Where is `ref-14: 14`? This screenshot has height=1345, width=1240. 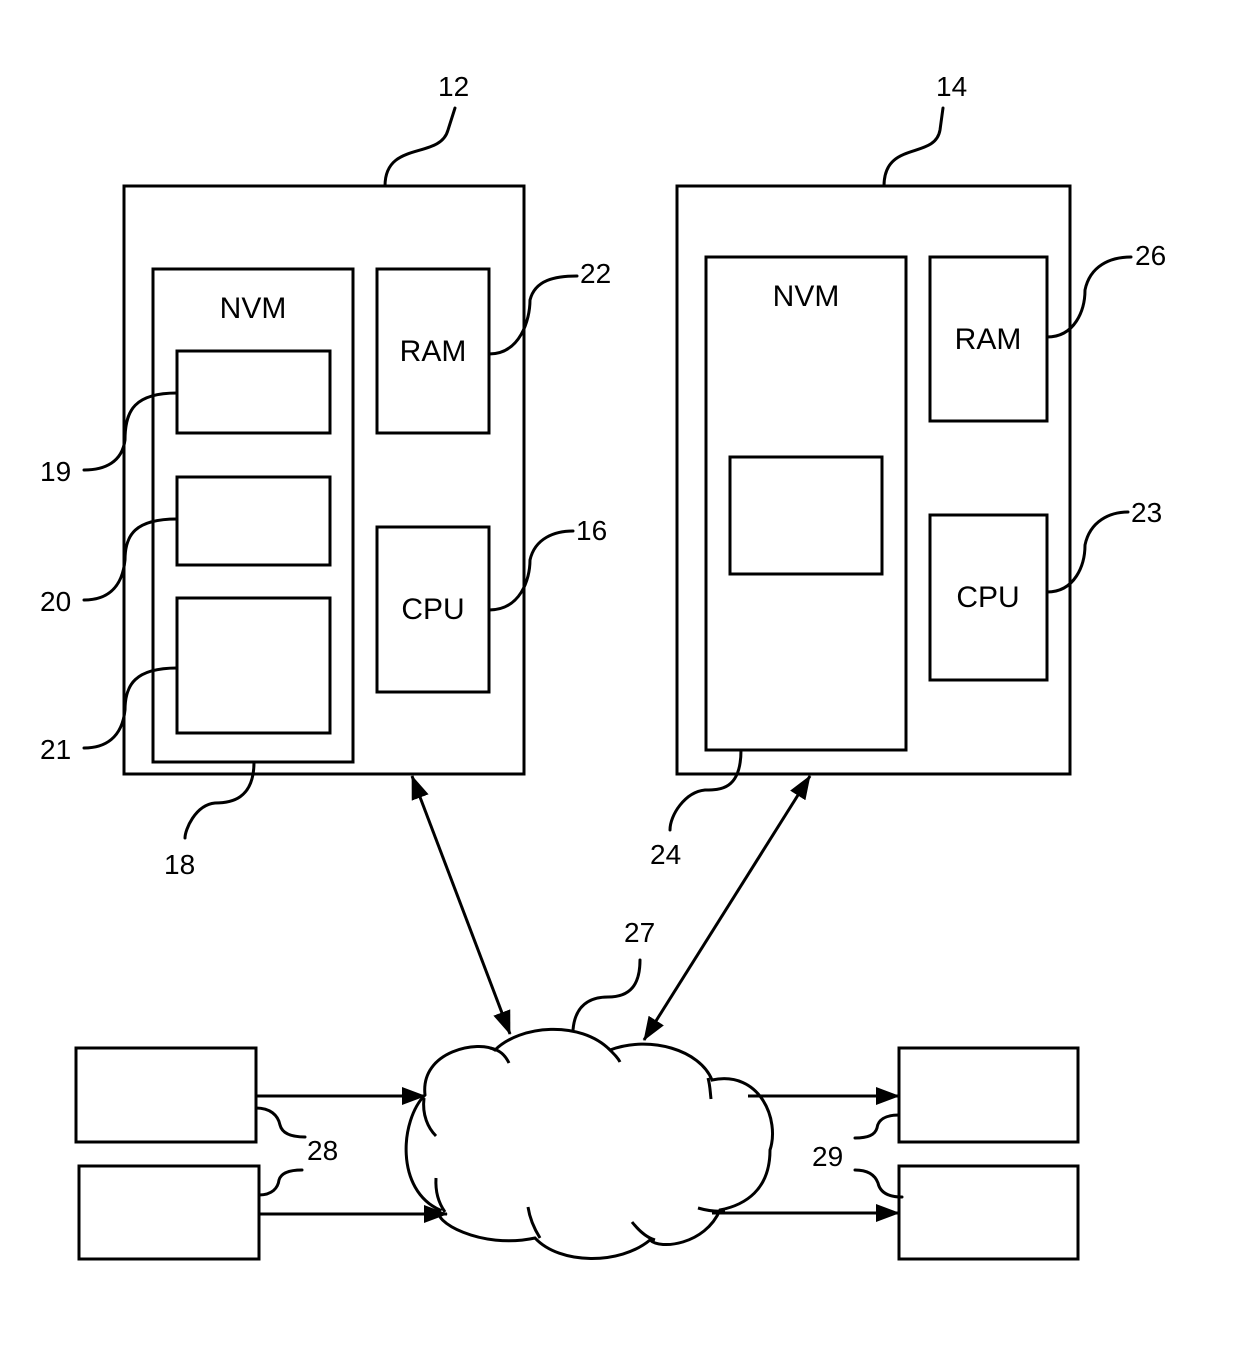
ref-14: 14 is located at coordinates (951, 86).